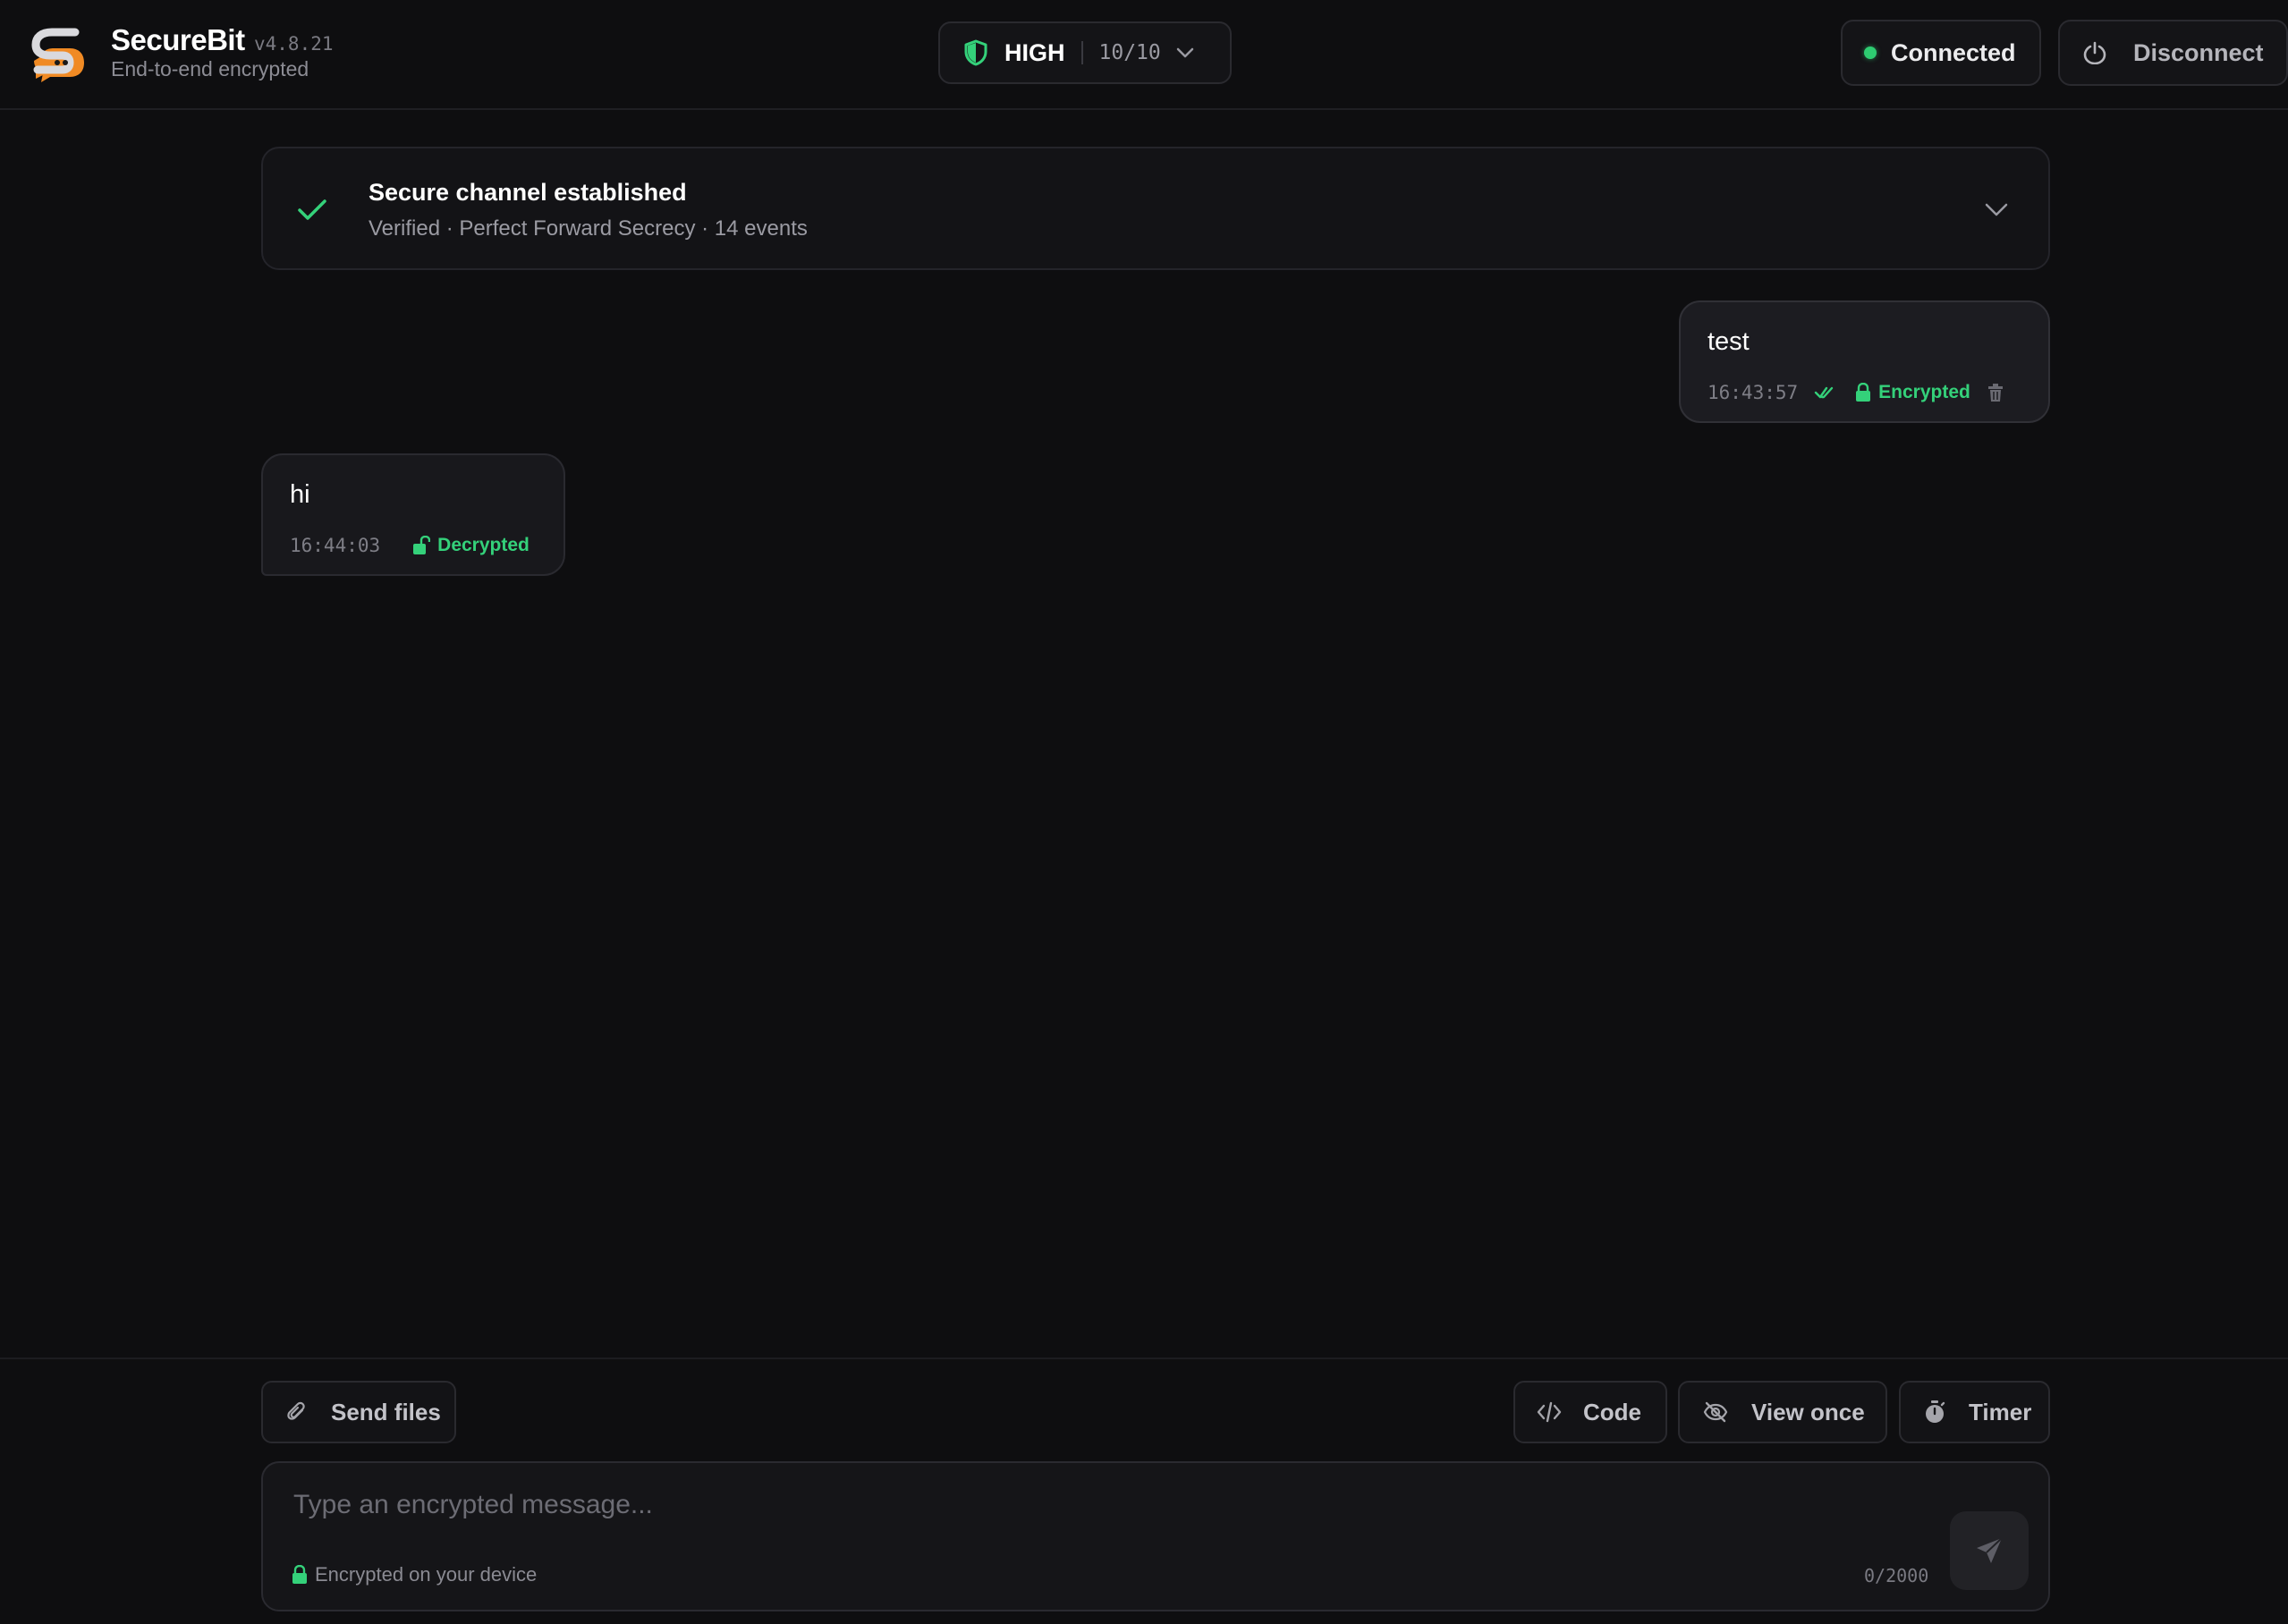  Describe the element at coordinates (178, 39) in the screenshot. I see `app-name: SecureBit` at that location.